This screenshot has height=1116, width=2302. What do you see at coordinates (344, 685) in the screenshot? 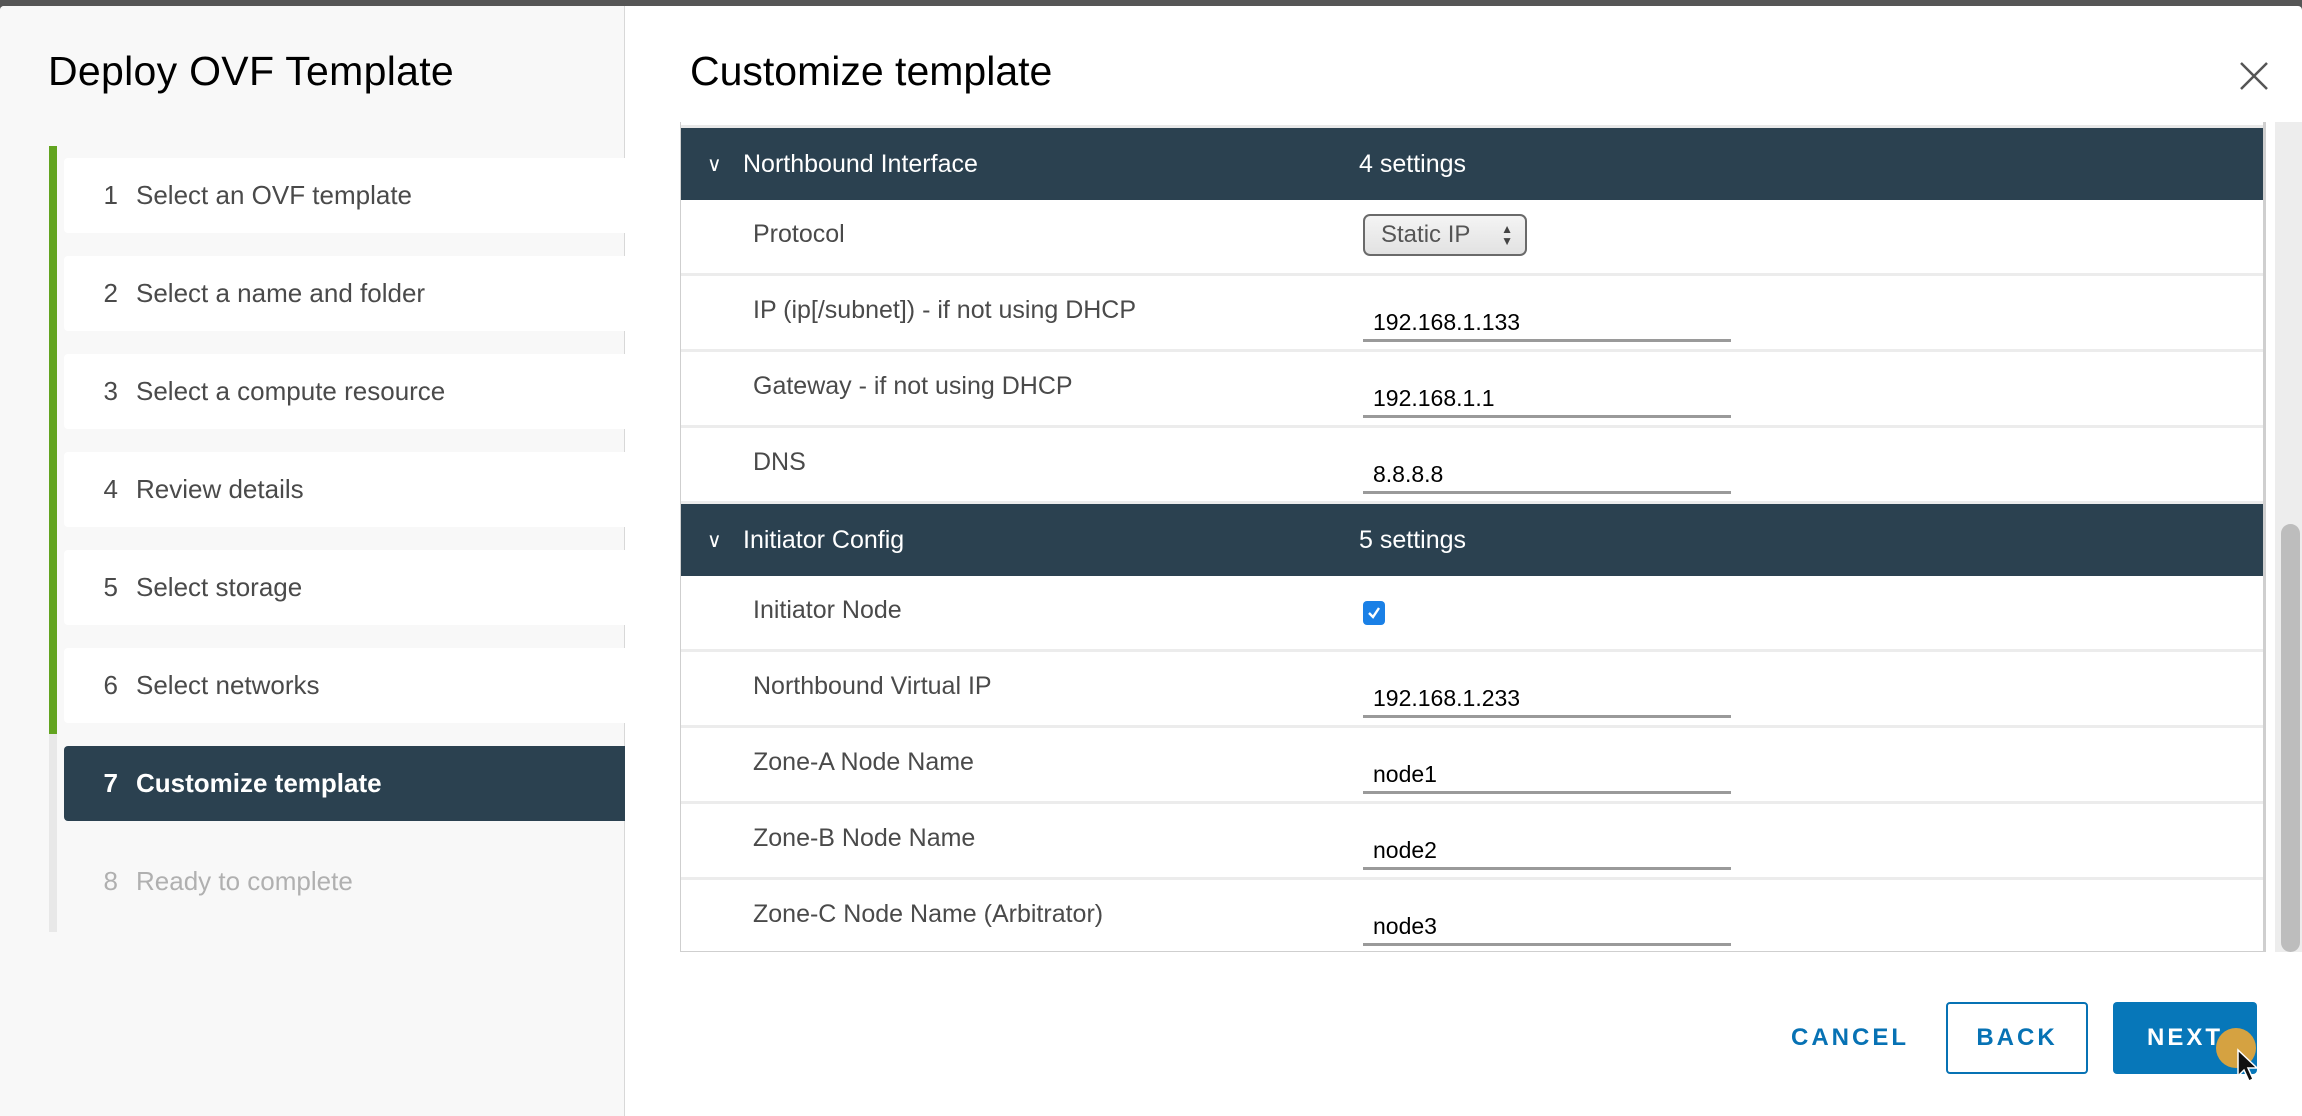
I see `step-select-networks: 6 Select networks` at bounding box center [344, 685].